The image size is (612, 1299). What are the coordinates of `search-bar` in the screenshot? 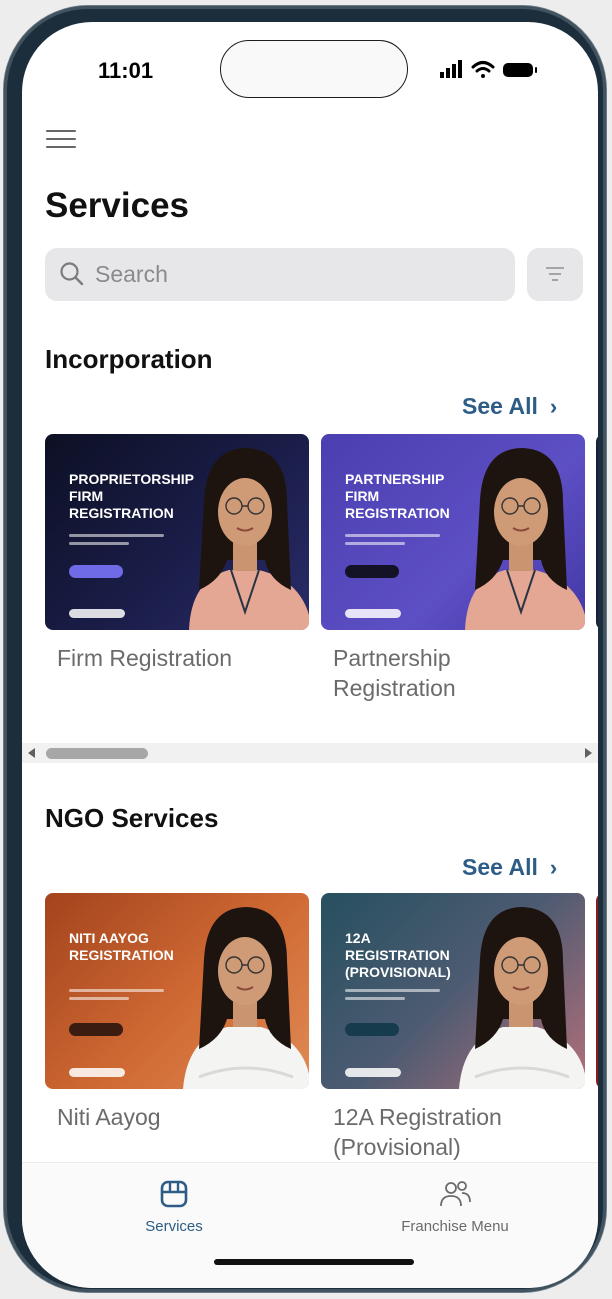 It's located at (280, 274).